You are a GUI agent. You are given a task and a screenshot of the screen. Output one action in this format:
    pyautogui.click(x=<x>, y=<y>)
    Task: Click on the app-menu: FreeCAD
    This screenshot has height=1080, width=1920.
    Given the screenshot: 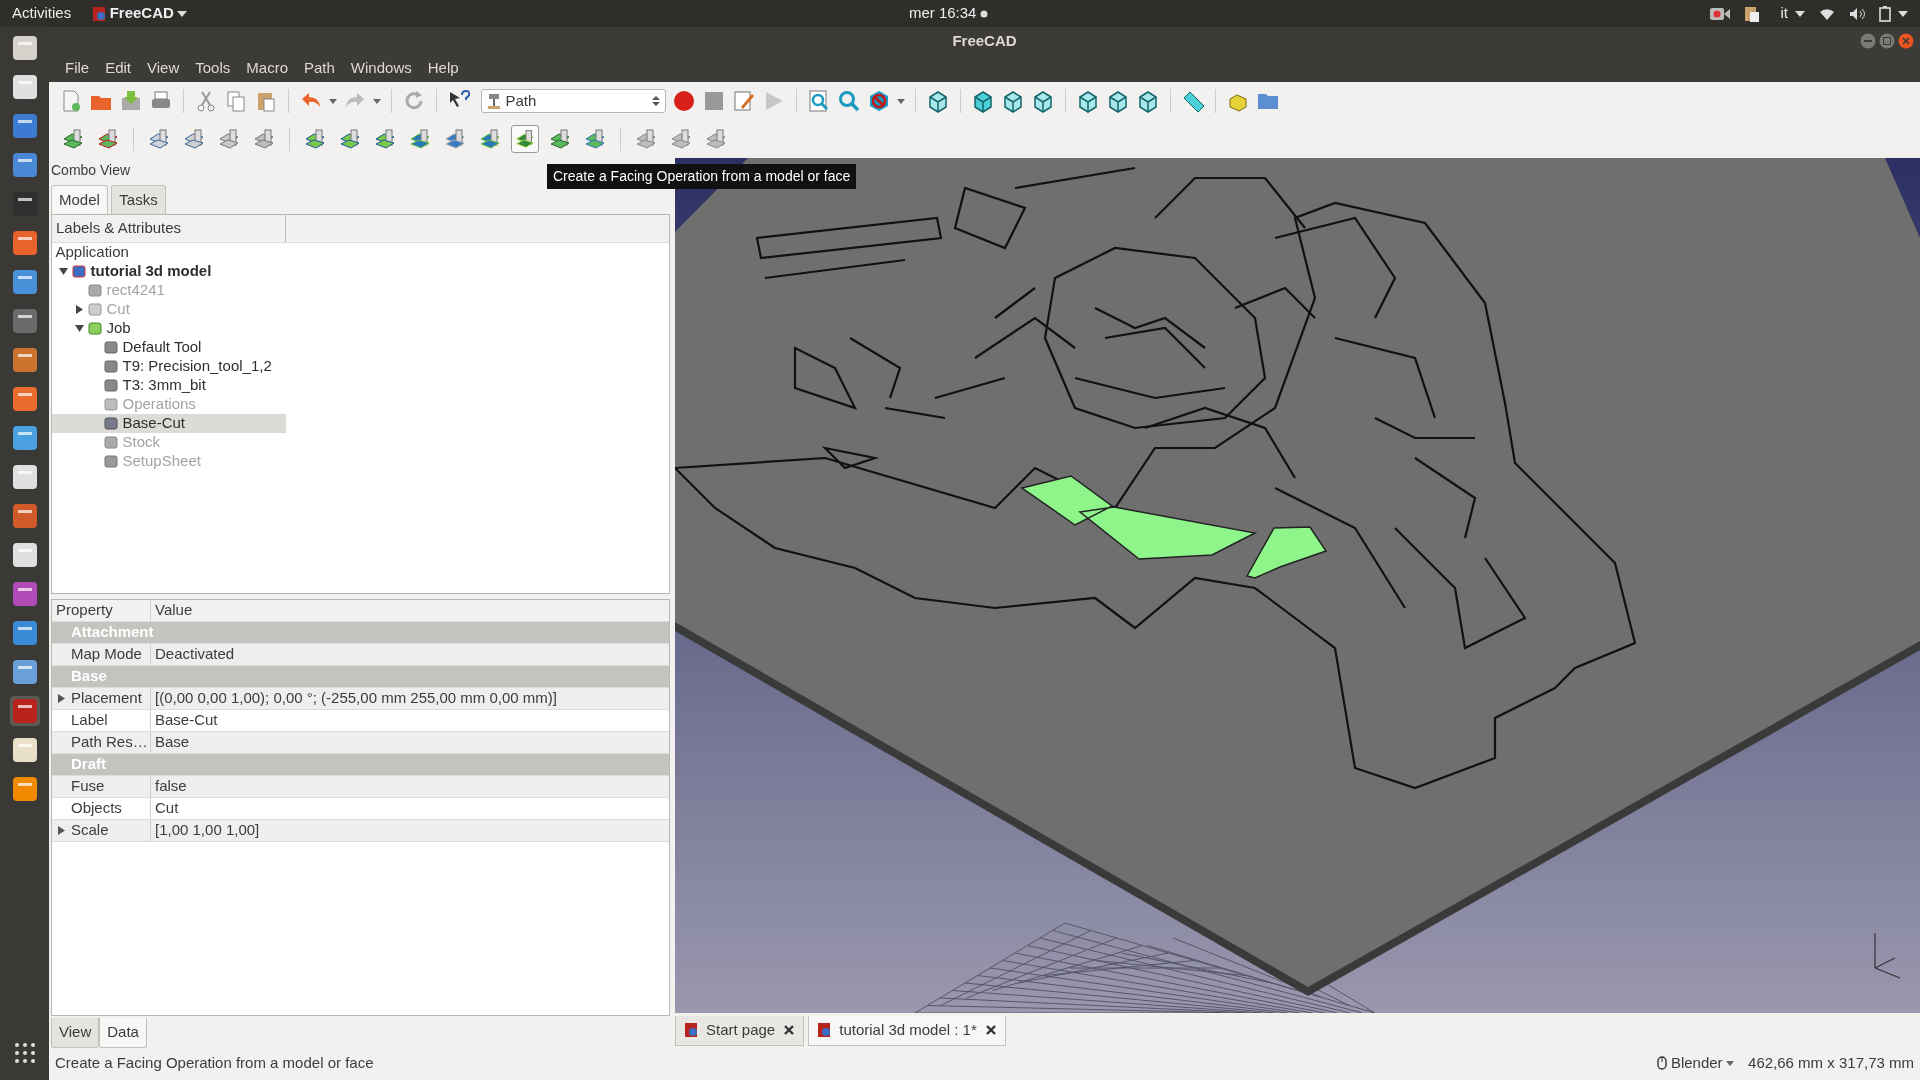 What is the action you would take?
    pyautogui.click(x=141, y=13)
    